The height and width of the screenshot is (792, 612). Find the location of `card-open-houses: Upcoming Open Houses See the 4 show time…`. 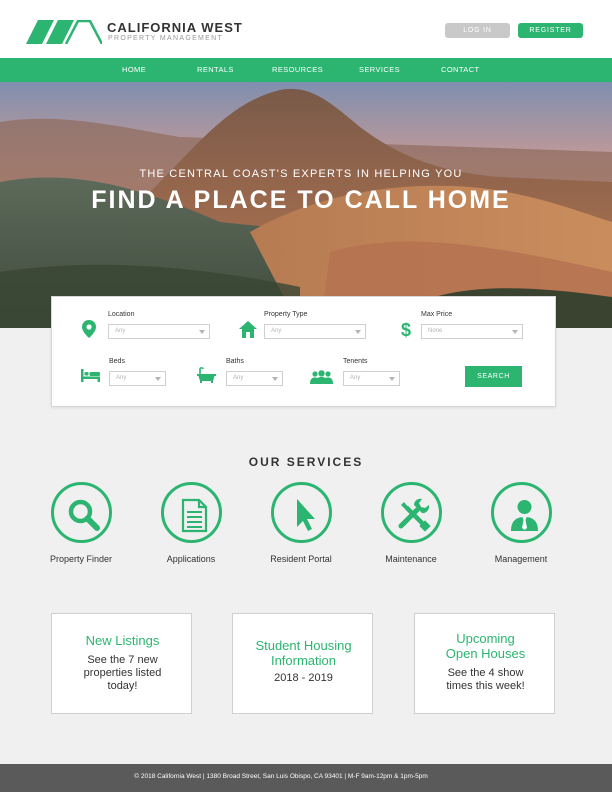

card-open-houses: Upcoming Open Houses See the 4 show time… is located at coordinates (484, 663).